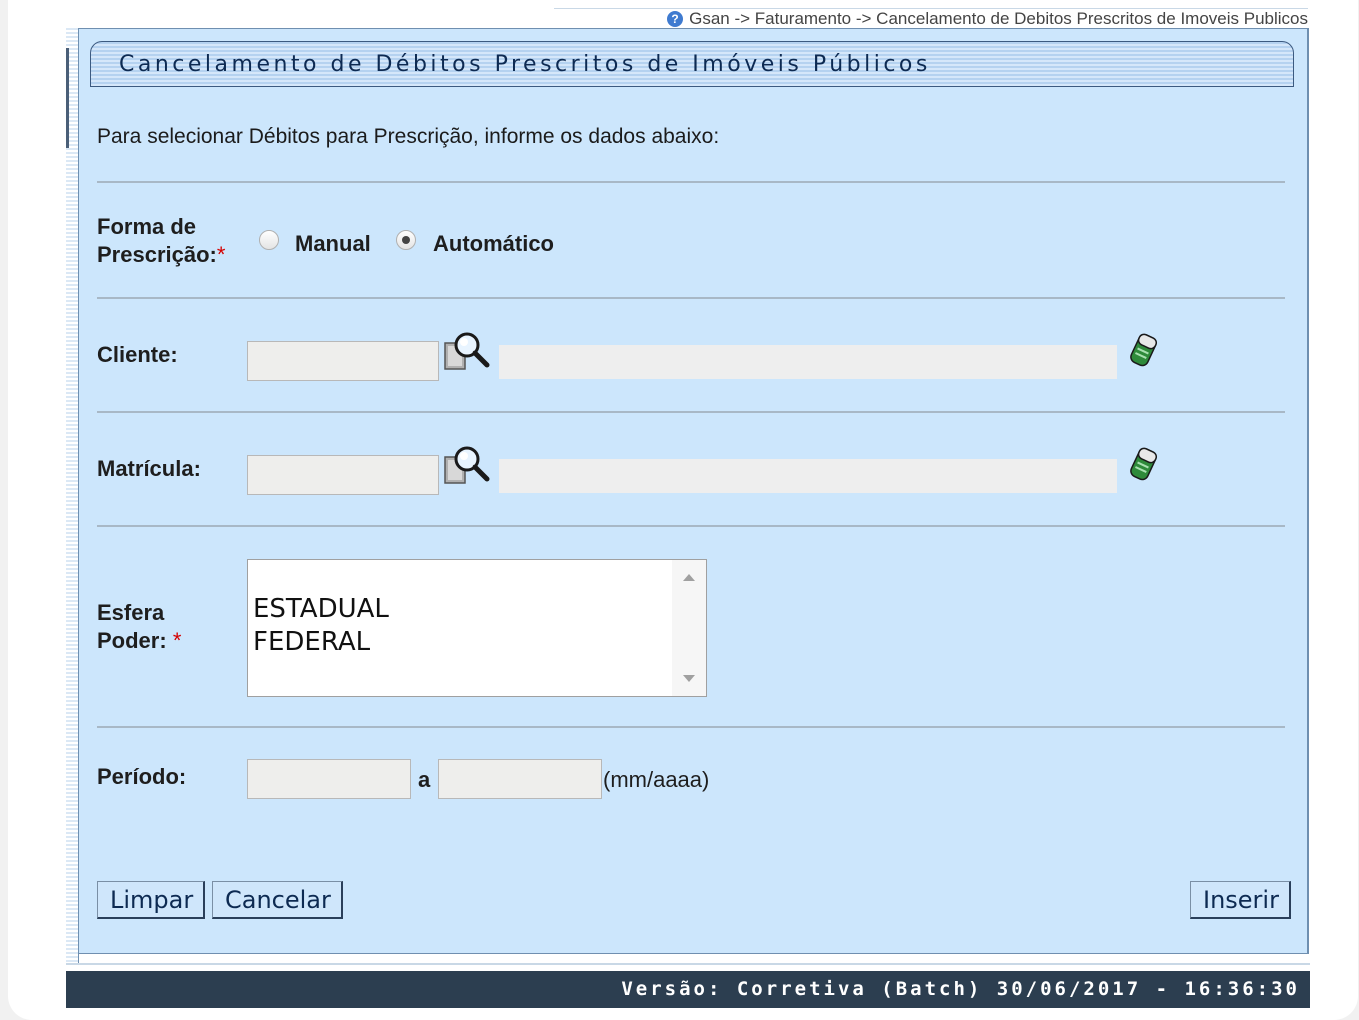  What do you see at coordinates (808, 476) in the screenshot?
I see `matricula-name-input` at bounding box center [808, 476].